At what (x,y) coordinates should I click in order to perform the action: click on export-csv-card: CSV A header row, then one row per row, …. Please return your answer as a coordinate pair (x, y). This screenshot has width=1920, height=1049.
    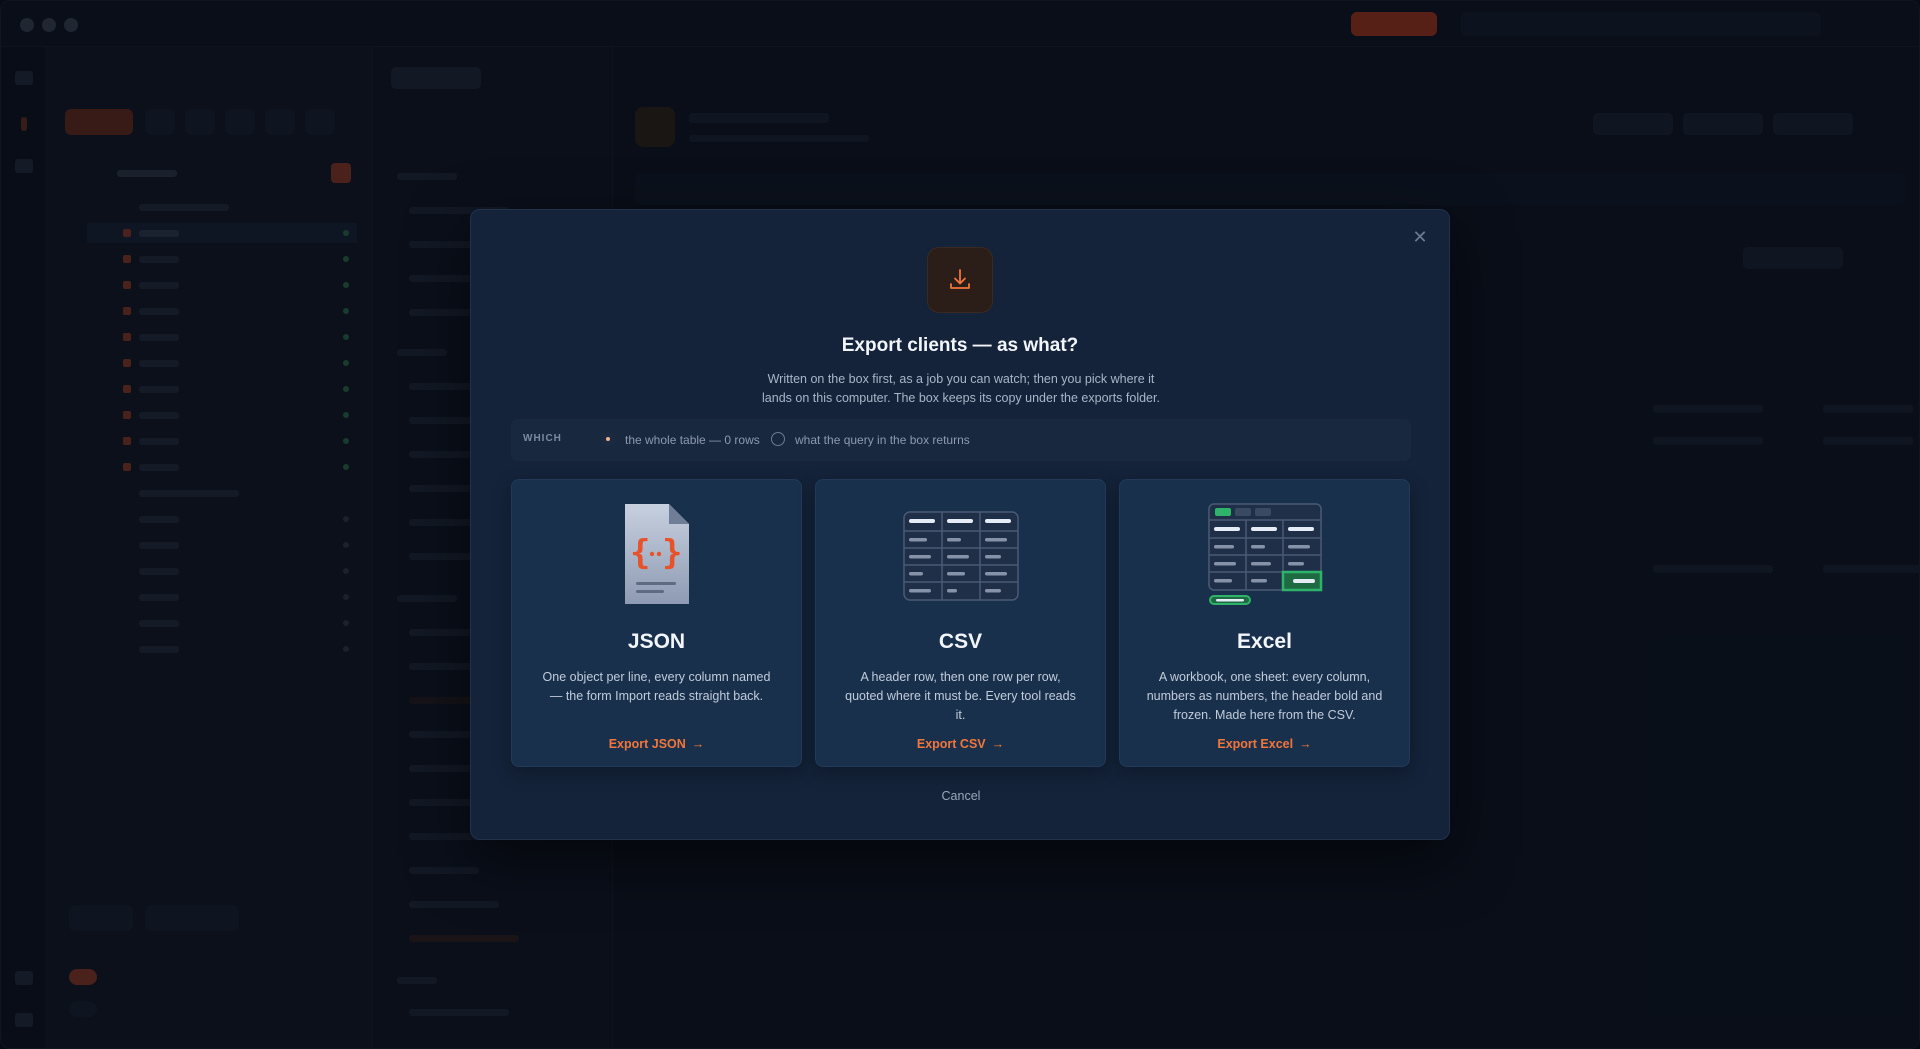
    Looking at the image, I should click on (960, 623).